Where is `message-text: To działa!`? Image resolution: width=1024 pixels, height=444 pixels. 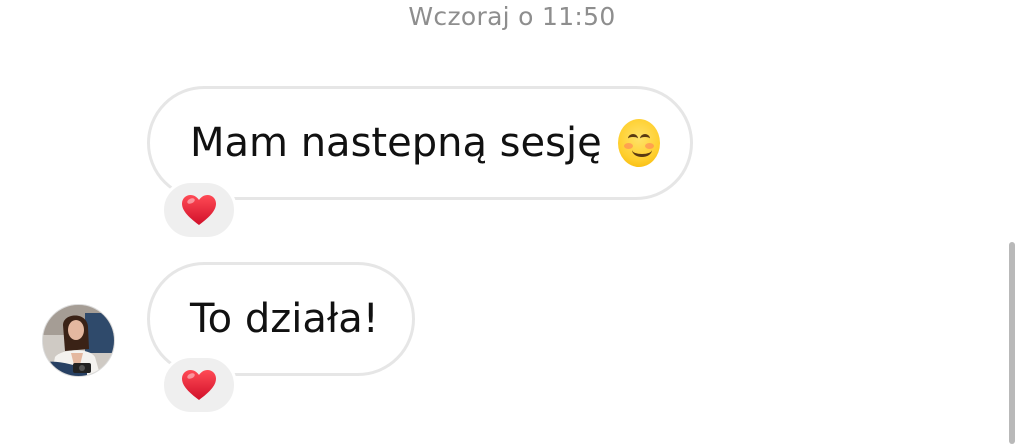 message-text: To działa! is located at coordinates (284, 319).